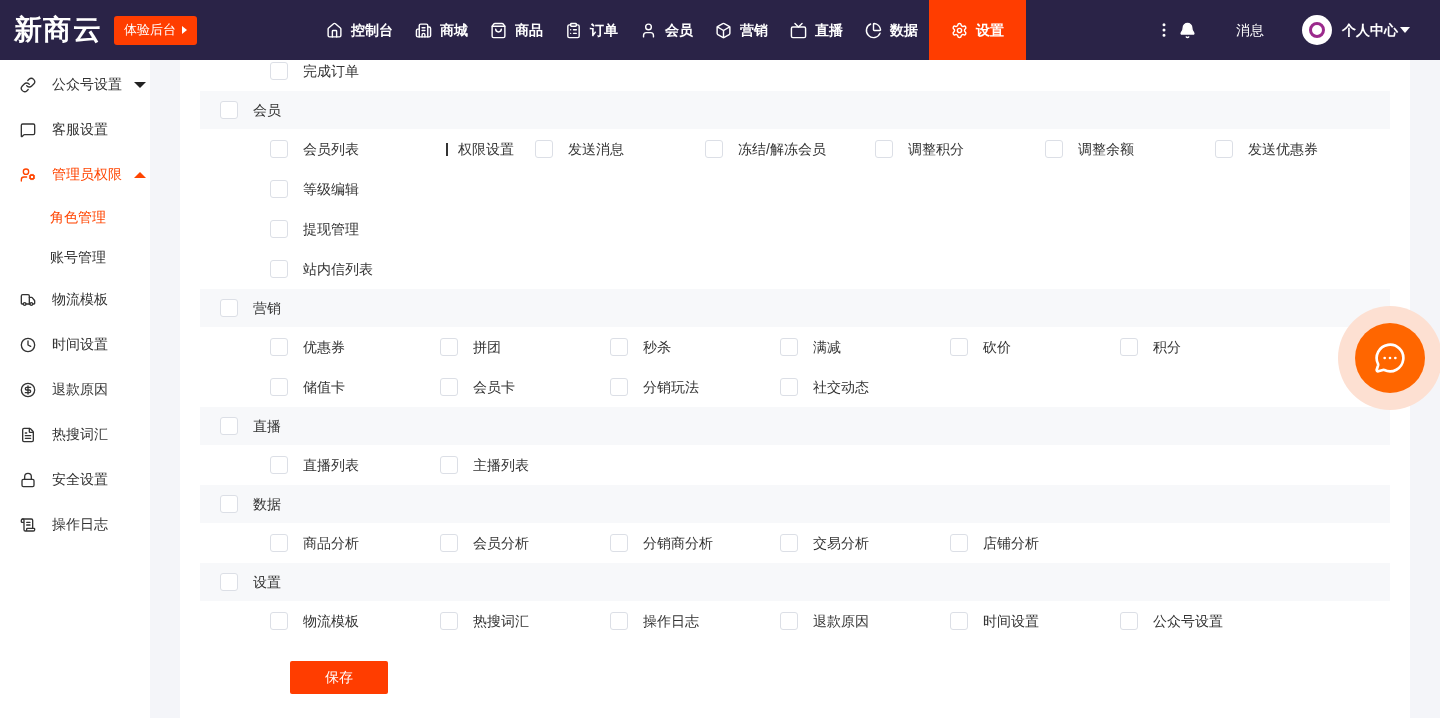 The height and width of the screenshot is (718, 1440). What do you see at coordinates (140, 84) in the screenshot?
I see `caret-icon` at bounding box center [140, 84].